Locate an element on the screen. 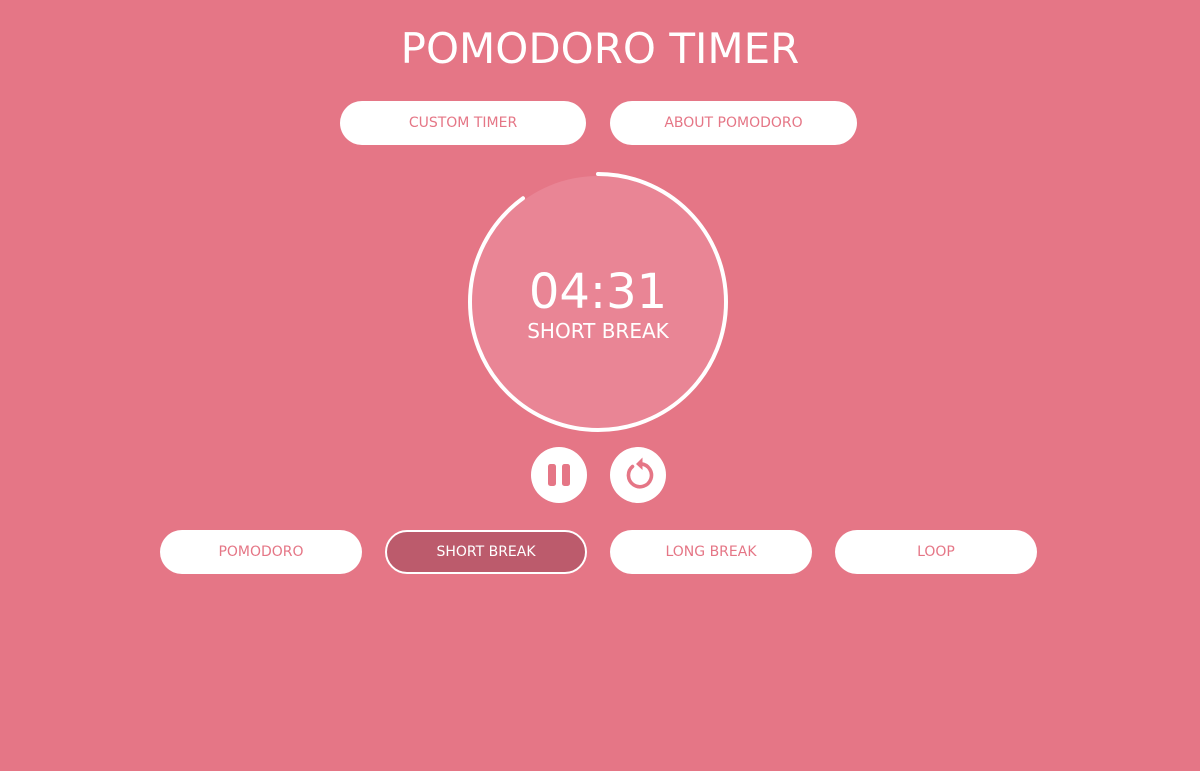 The height and width of the screenshot is (771, 1200). timer-display: 04:31 is located at coordinates (598, 292).